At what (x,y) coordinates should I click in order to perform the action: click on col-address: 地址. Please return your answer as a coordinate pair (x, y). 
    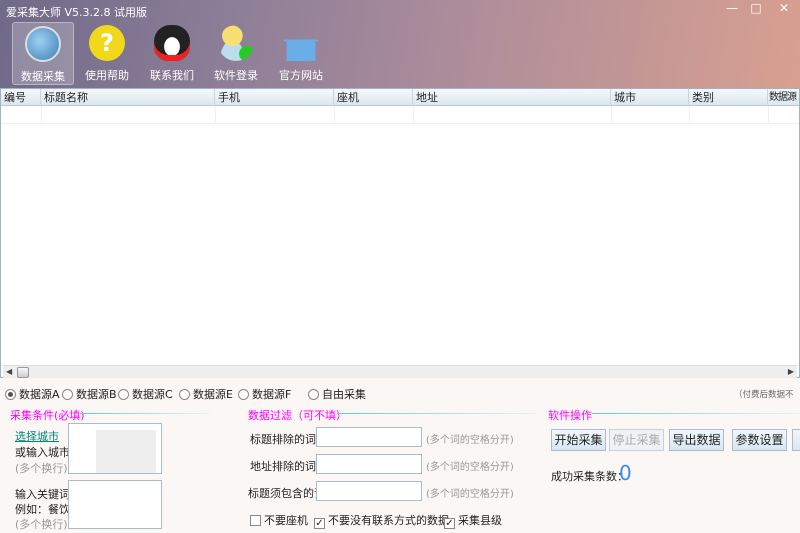
    Looking at the image, I should click on (512, 97).